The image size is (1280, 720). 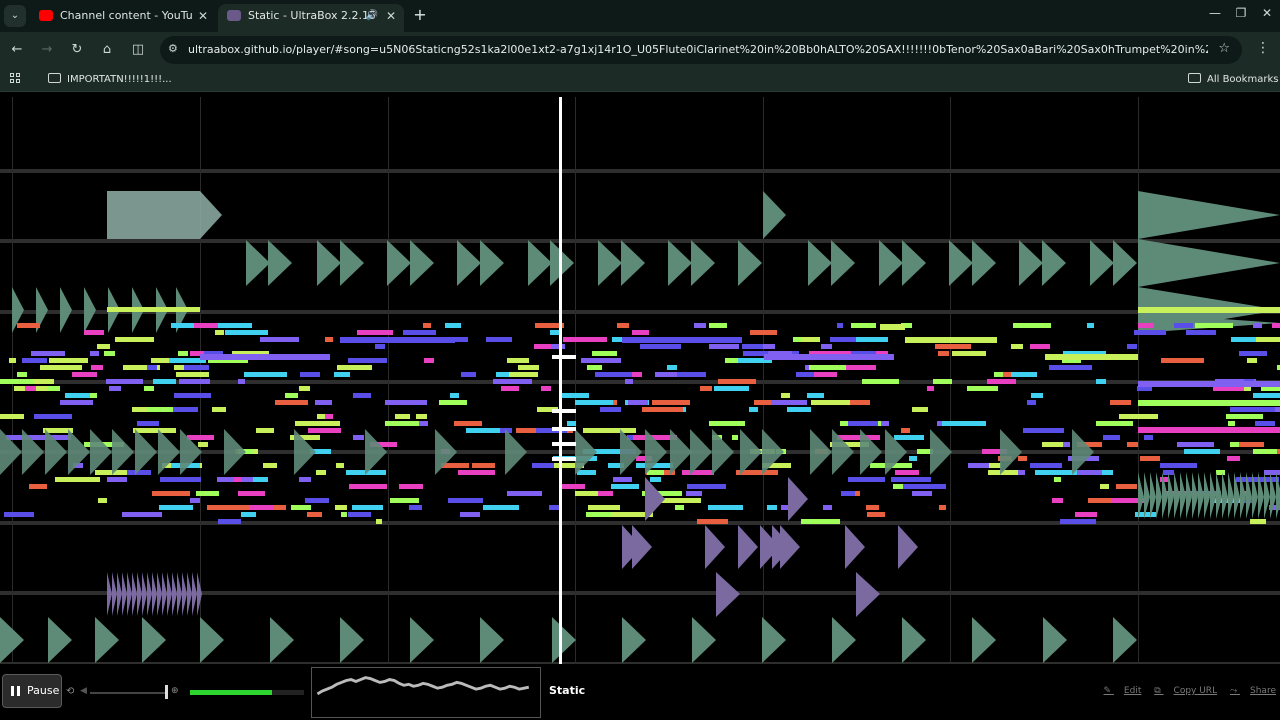 What do you see at coordinates (173, 48) in the screenshot?
I see `site-info-icon: ⚙` at bounding box center [173, 48].